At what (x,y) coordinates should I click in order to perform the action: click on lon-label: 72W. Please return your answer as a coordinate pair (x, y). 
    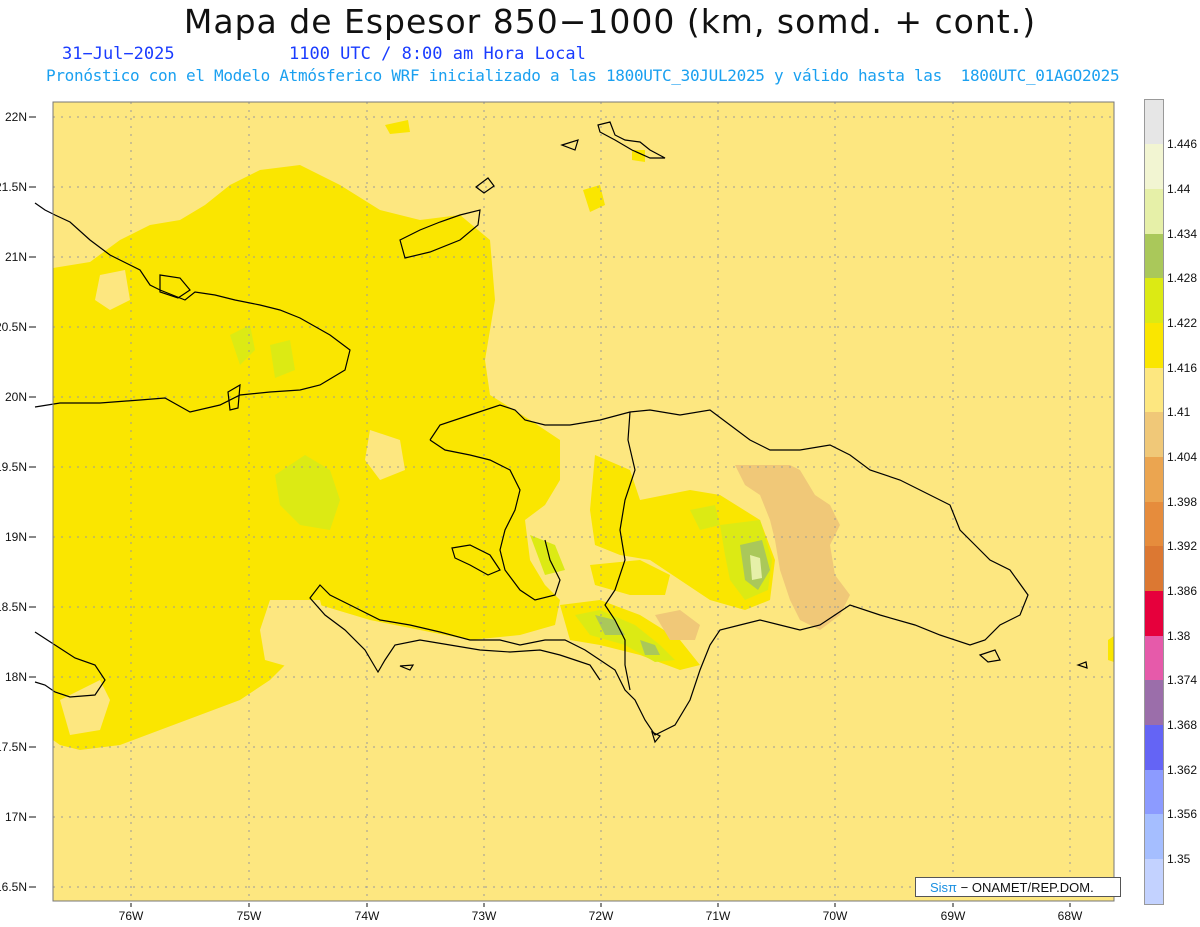
    Looking at the image, I should click on (601, 916).